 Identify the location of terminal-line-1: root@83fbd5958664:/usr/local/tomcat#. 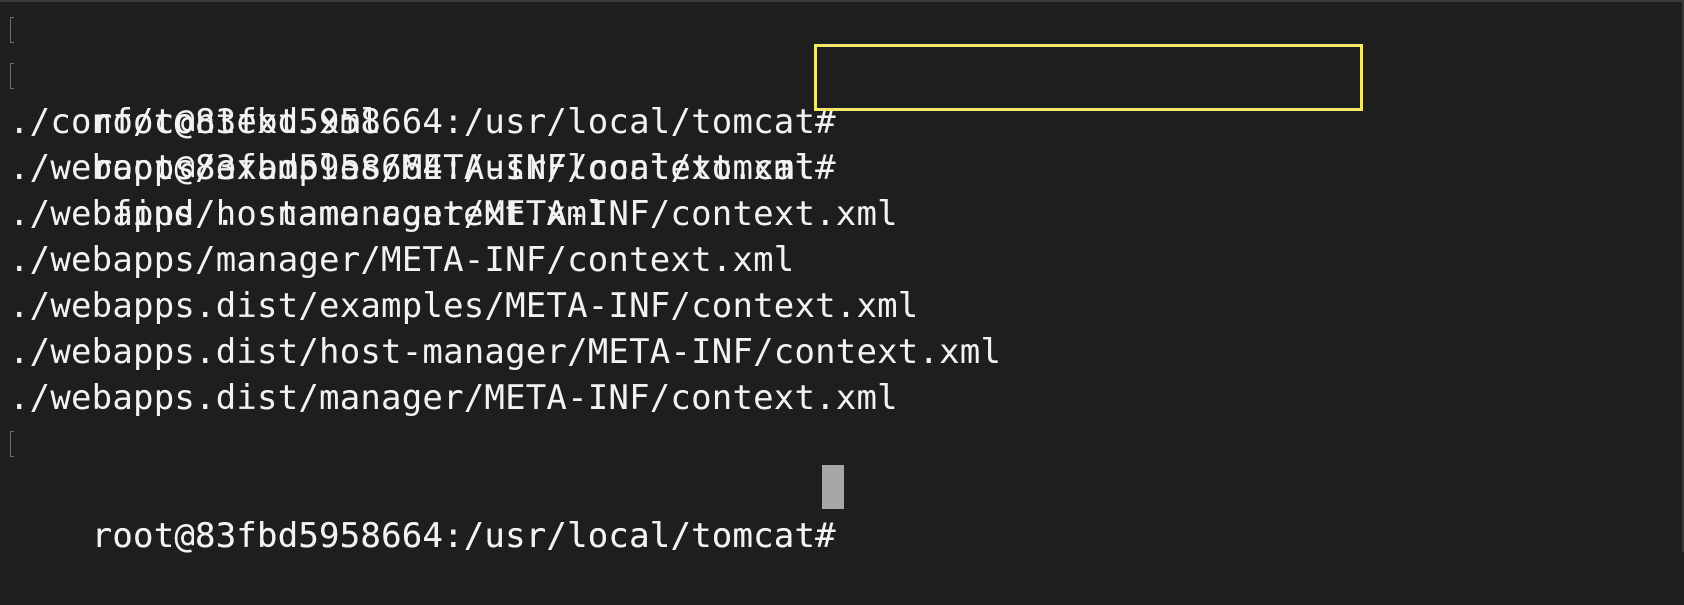
(422, 74).